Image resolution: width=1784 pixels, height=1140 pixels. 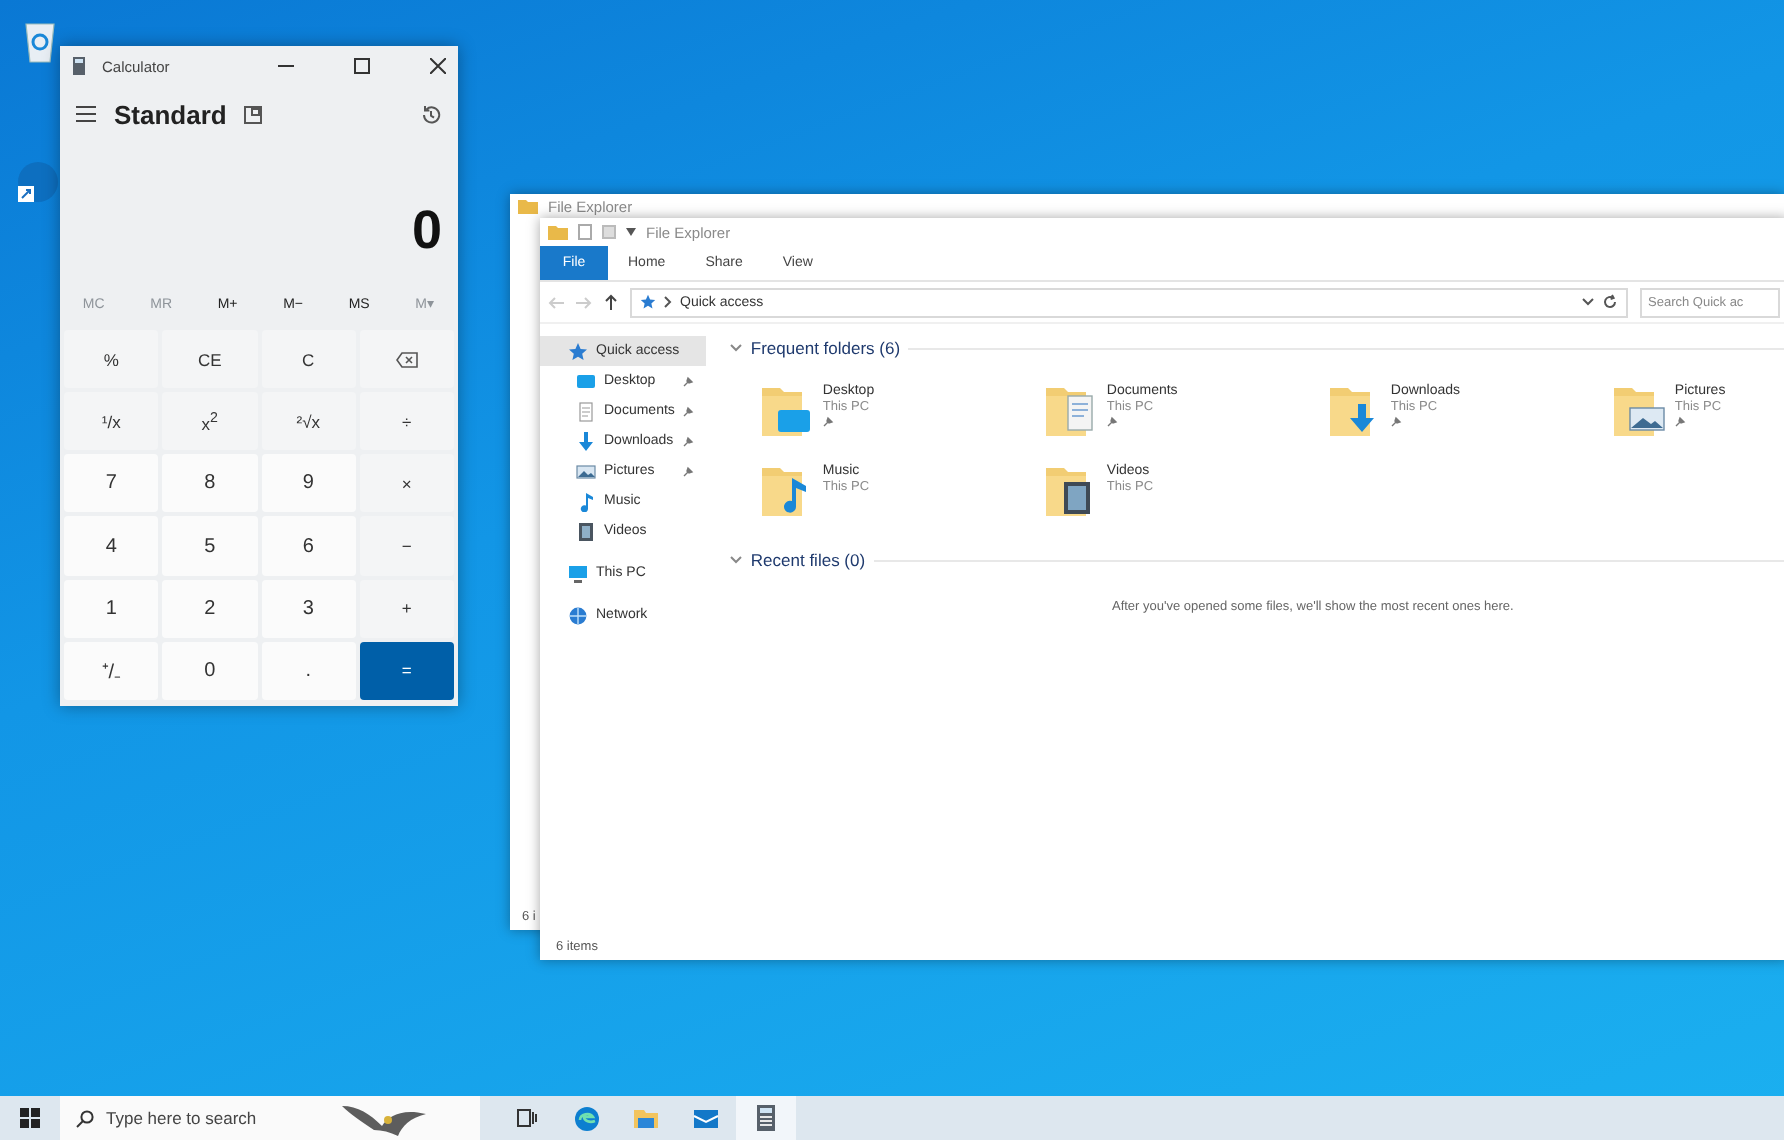 What do you see at coordinates (586, 471) in the screenshot?
I see `picture-icon` at bounding box center [586, 471].